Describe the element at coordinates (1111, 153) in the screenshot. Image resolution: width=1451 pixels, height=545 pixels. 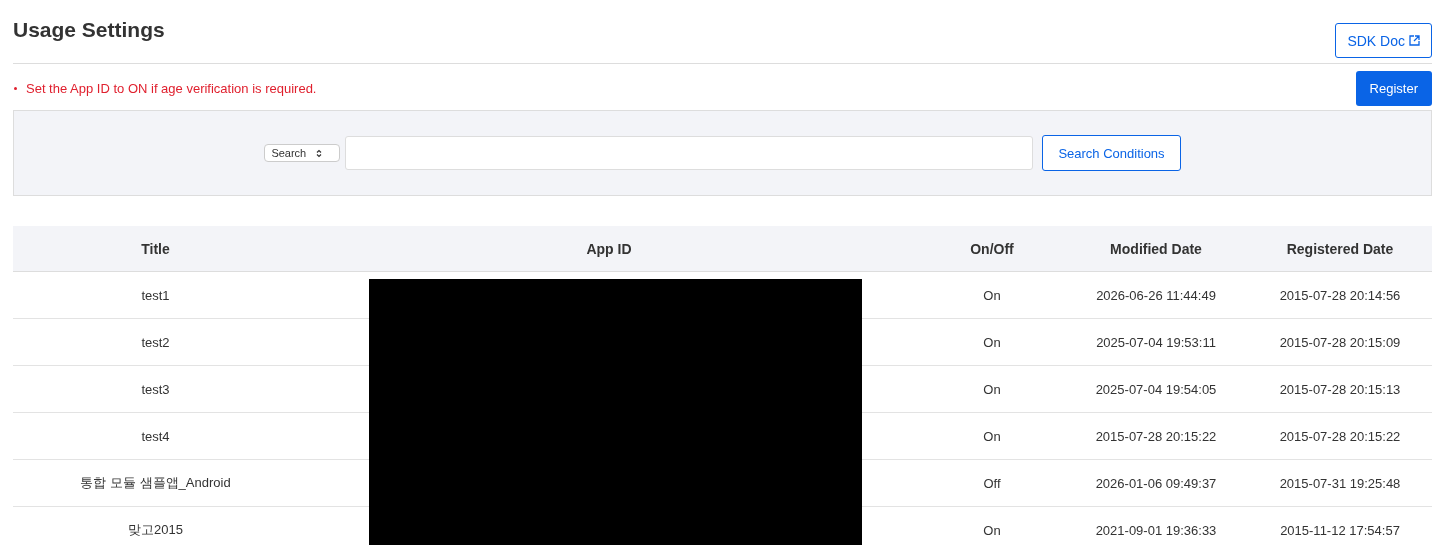
I see `search-conditions-button: Search Conditions` at that location.